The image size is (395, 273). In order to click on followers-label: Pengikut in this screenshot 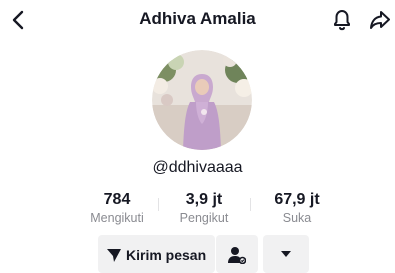, I will do `click(204, 218)`.